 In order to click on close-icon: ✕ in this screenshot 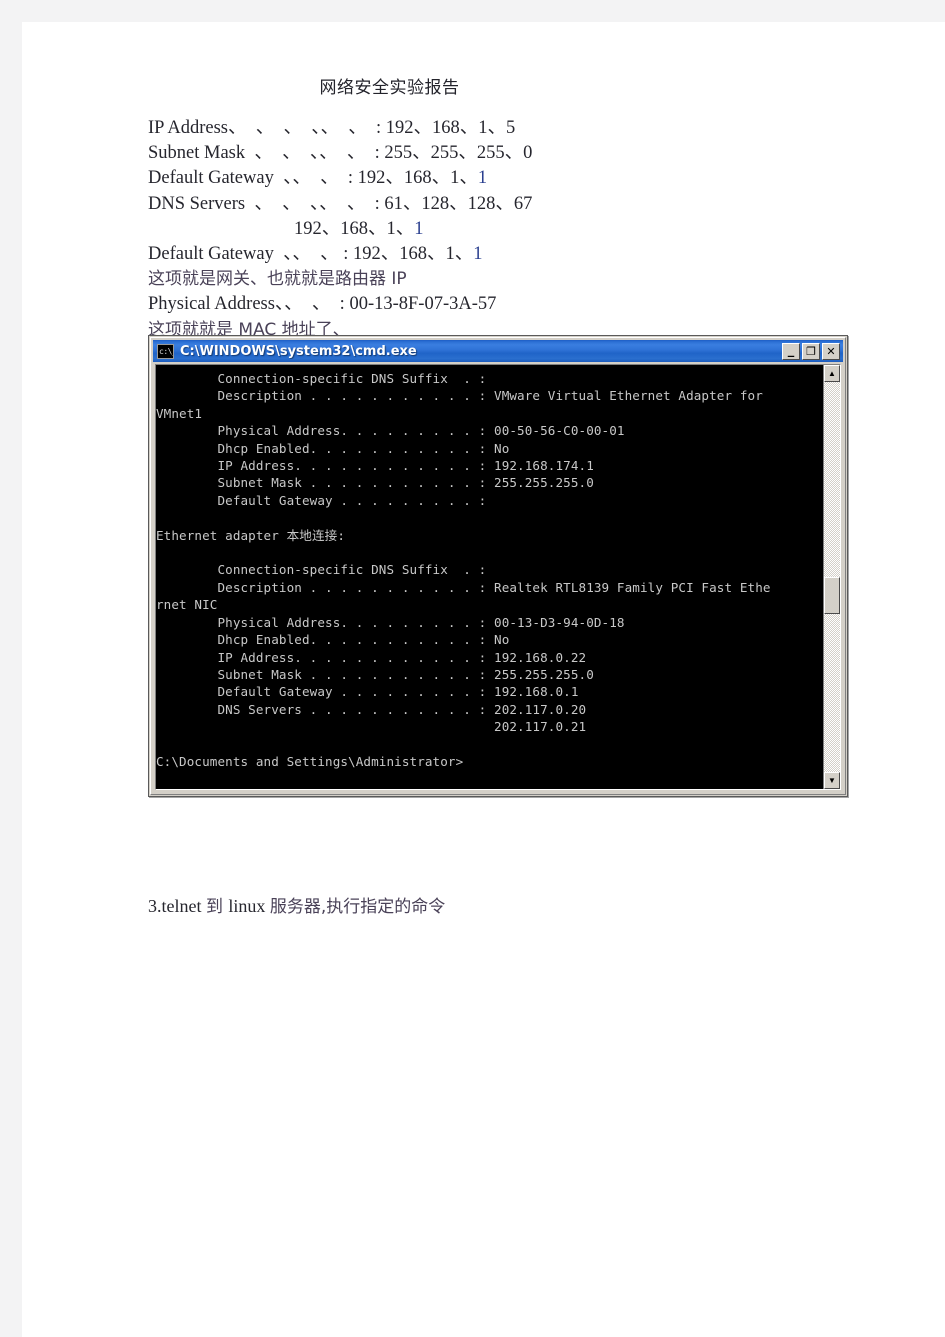, I will do `click(831, 351)`.